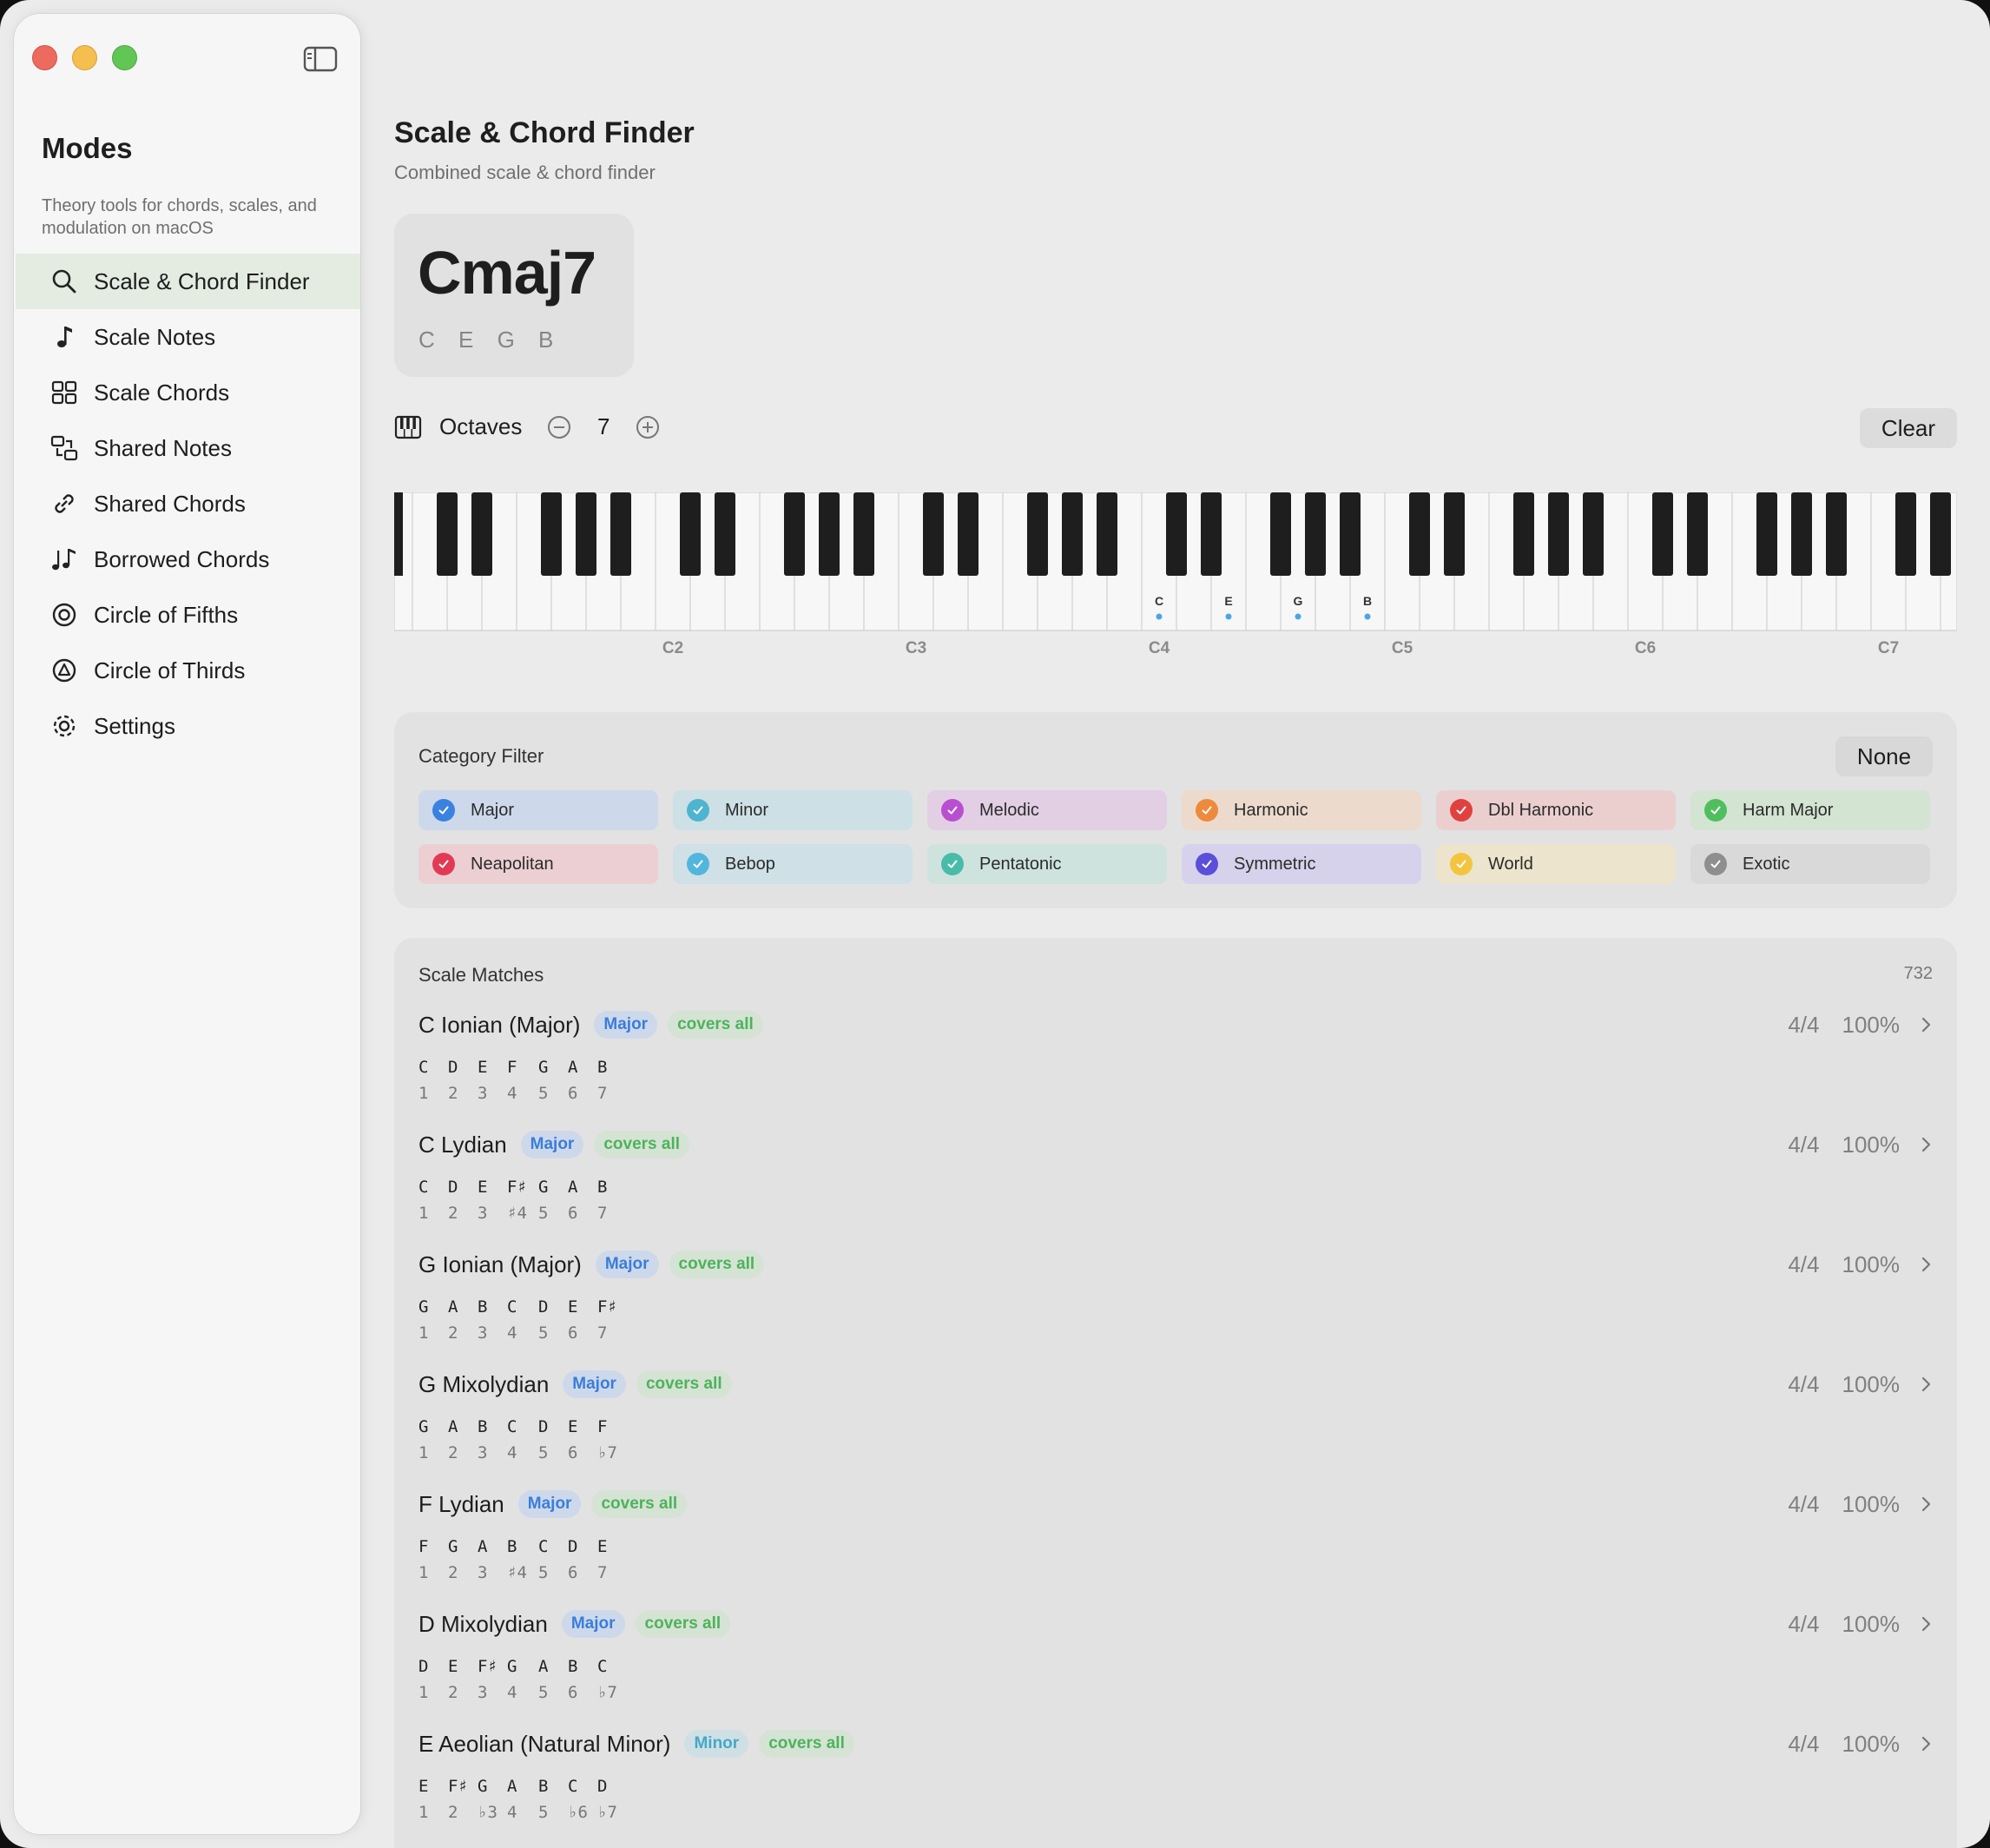 Image resolution: width=1990 pixels, height=1848 pixels. What do you see at coordinates (559, 427) in the screenshot?
I see `decrement-octaves-button` at bounding box center [559, 427].